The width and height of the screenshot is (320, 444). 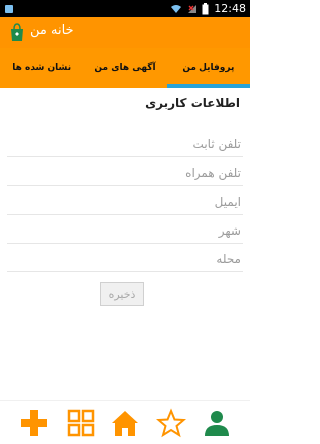 I want to click on action-bar: خانه من, so click(x=125, y=32).